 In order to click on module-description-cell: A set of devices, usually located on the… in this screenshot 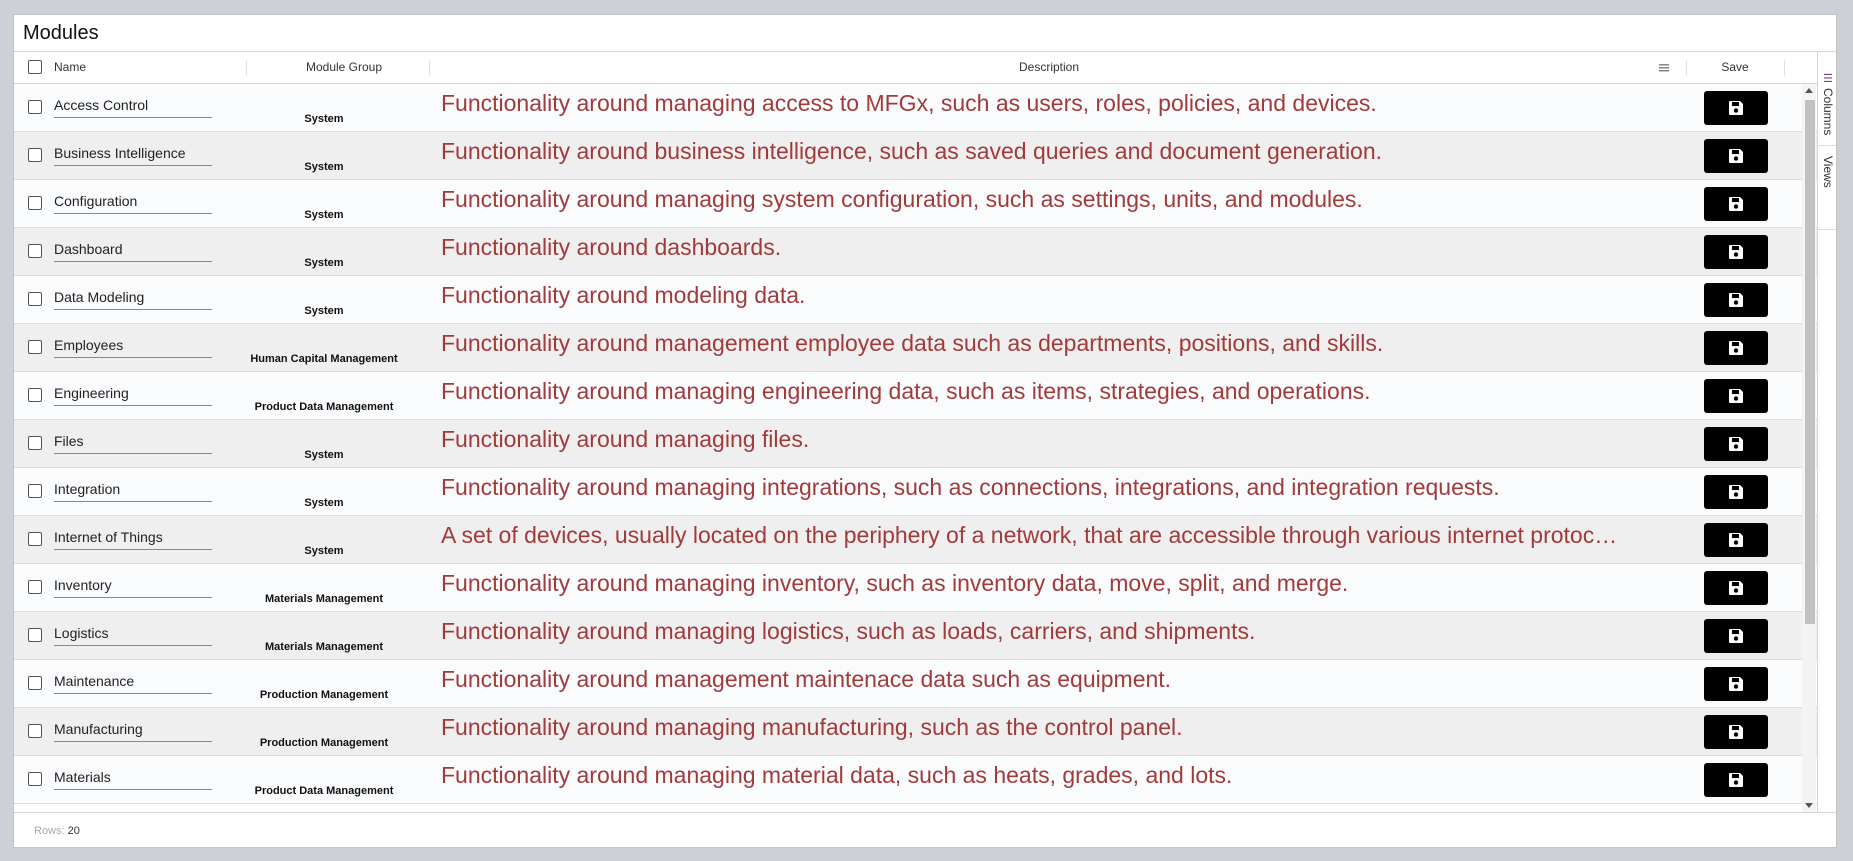, I will do `click(1063, 535)`.